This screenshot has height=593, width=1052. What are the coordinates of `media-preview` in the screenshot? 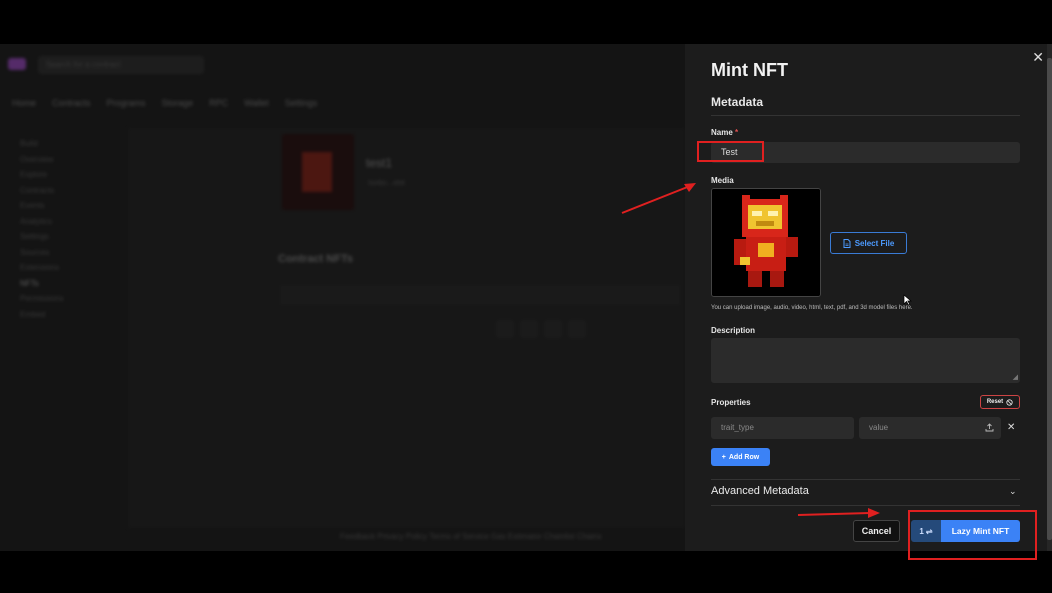 It's located at (766, 242).